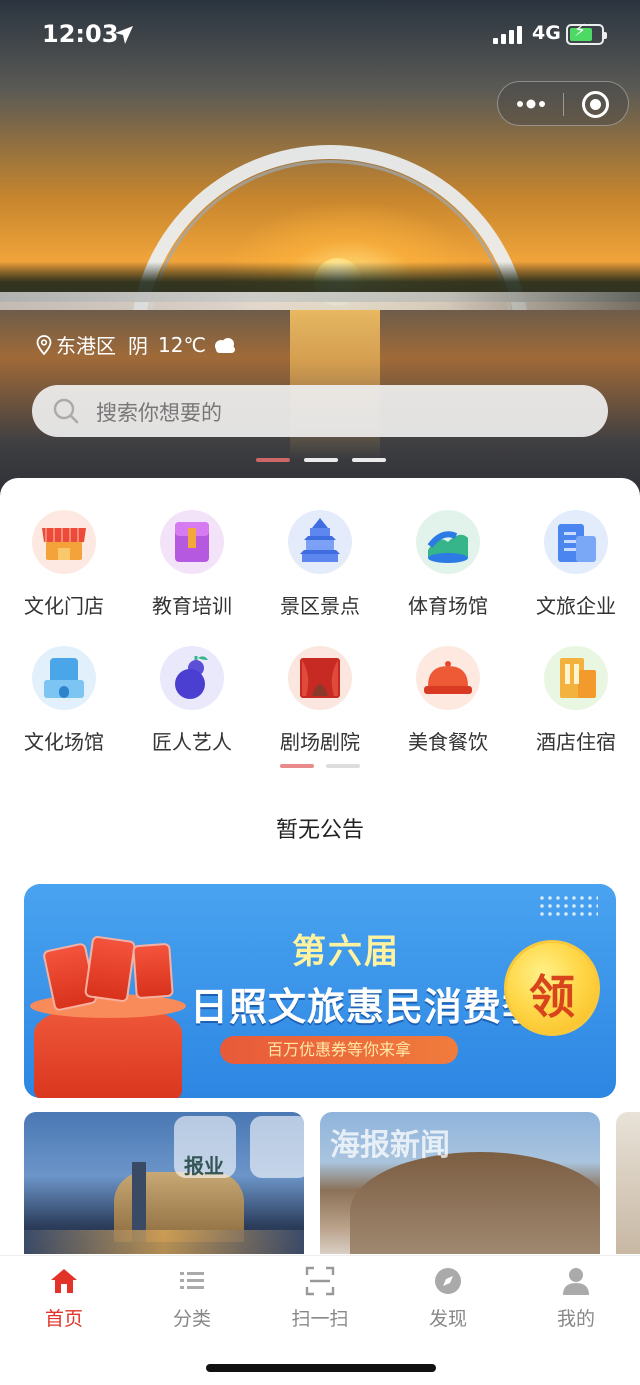 This screenshot has width=640, height=1385. What do you see at coordinates (320, 542) in the screenshot?
I see `temple-icon` at bounding box center [320, 542].